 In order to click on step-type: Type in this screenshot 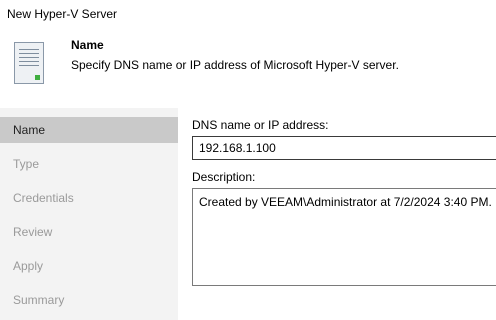, I will do `click(89, 164)`.